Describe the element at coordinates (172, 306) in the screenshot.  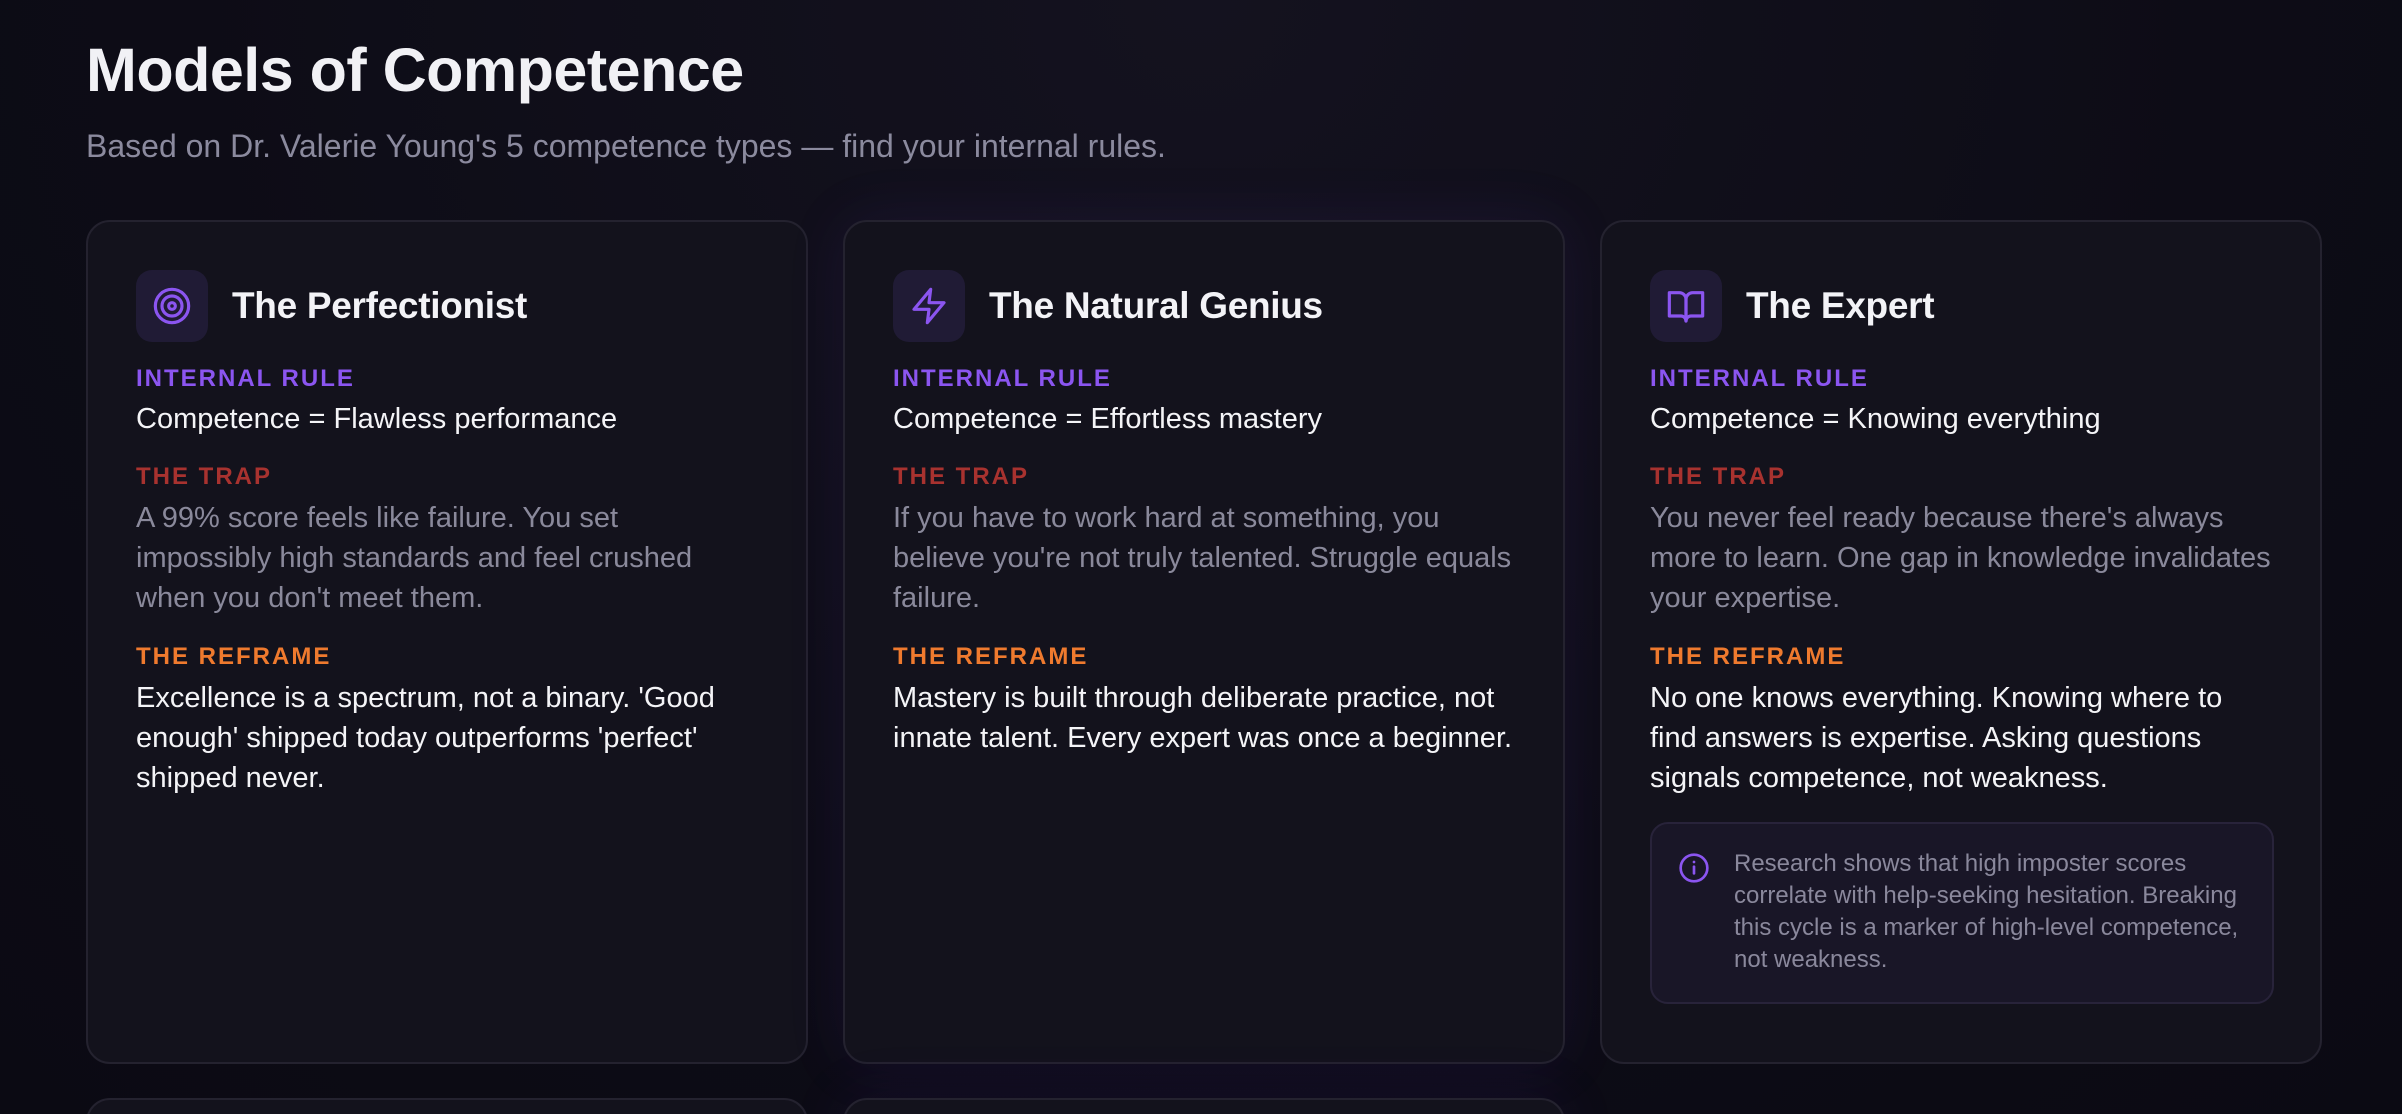
I see `target-icon` at that location.